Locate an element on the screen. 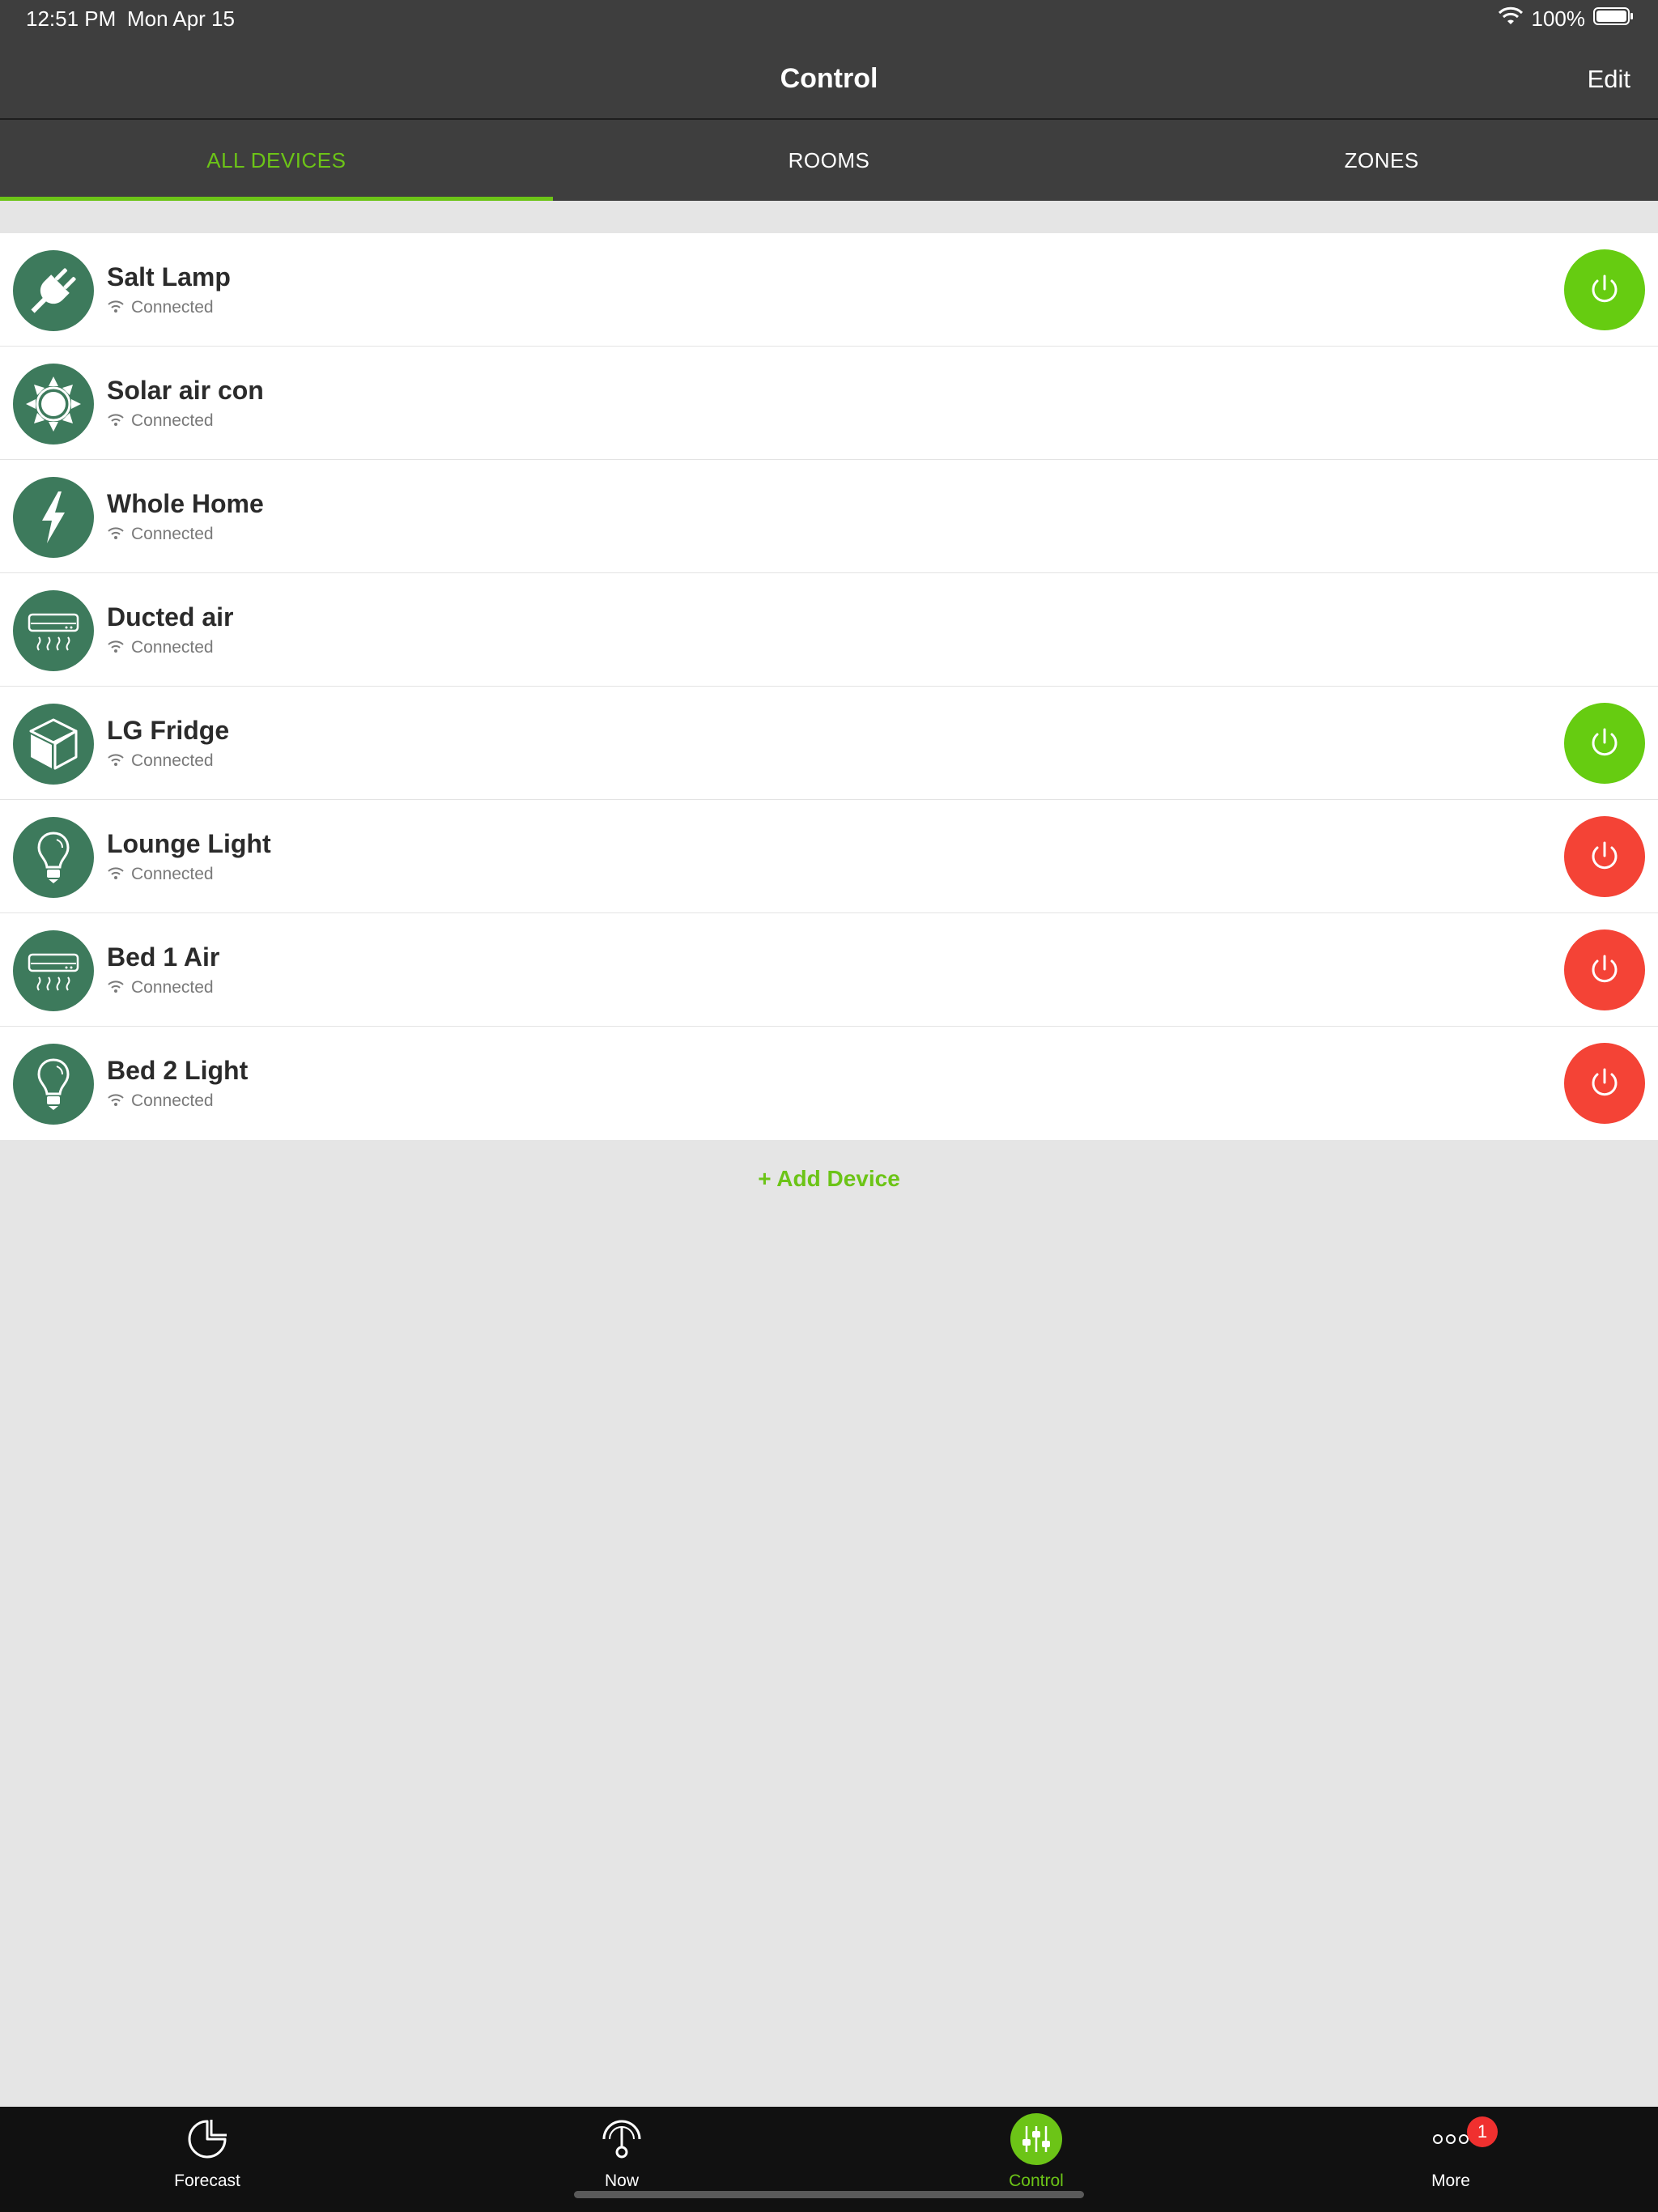  device-name: Bed 2 Light is located at coordinates (178, 1070).